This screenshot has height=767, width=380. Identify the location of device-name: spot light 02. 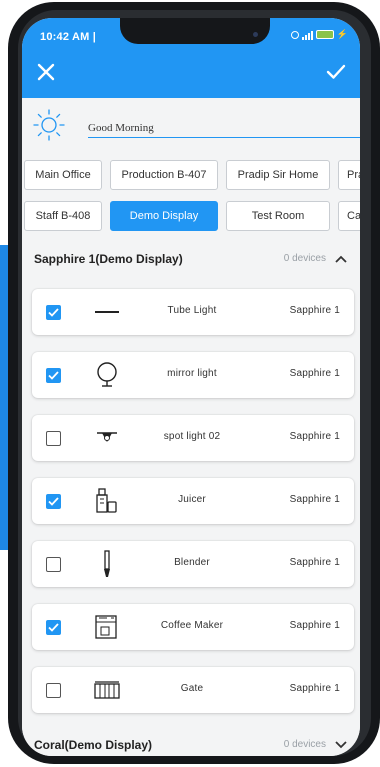
(192, 436).